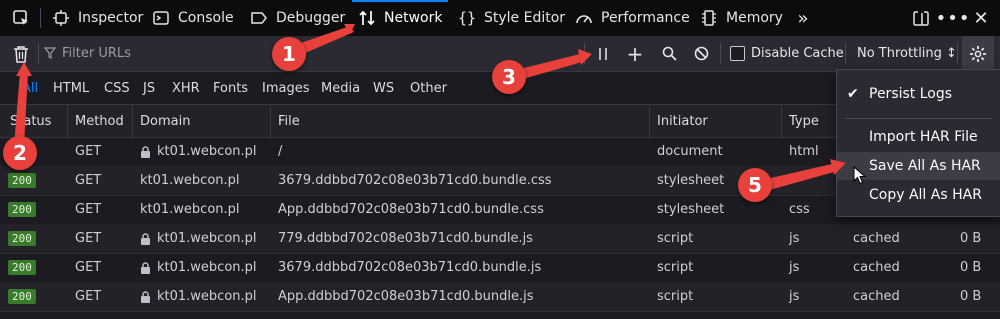  I want to click on annotation-badge-2: 2, so click(20, 153).